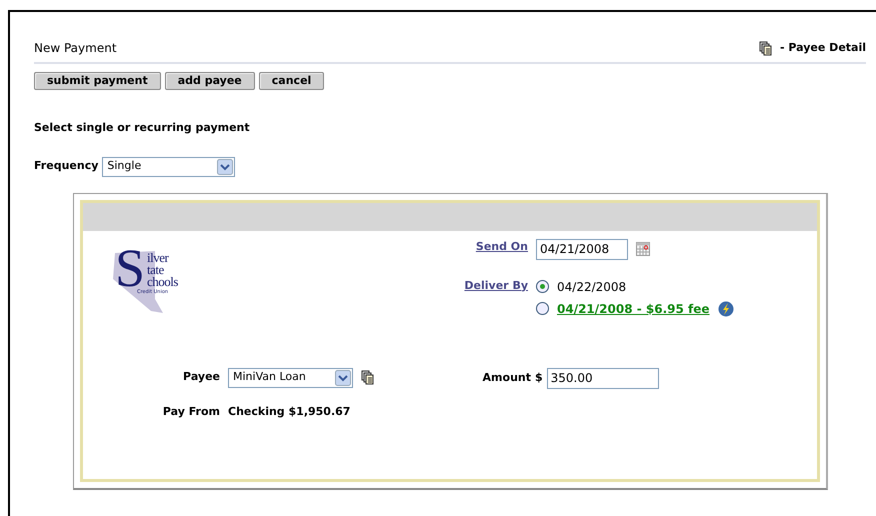 This screenshot has width=876, height=516. What do you see at coordinates (169, 166) in the screenshot?
I see `frequency-dropdown: Single` at bounding box center [169, 166].